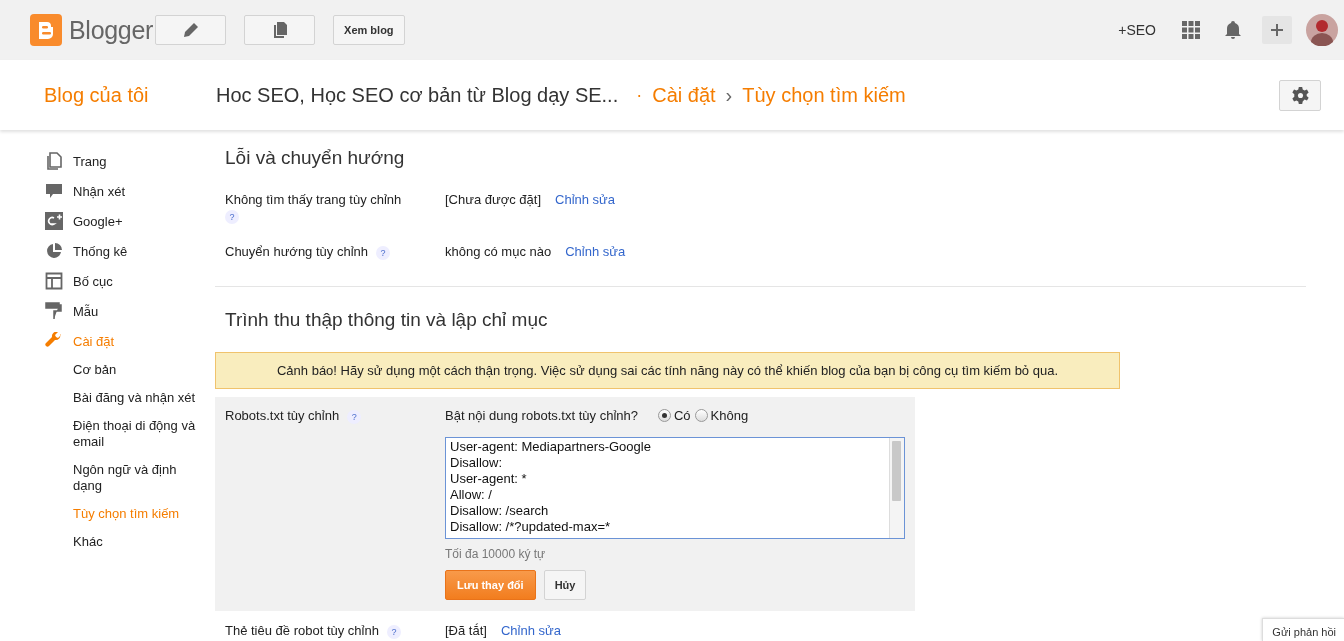 The width and height of the screenshot is (1344, 641). I want to click on pie-chart-icon, so click(54, 251).